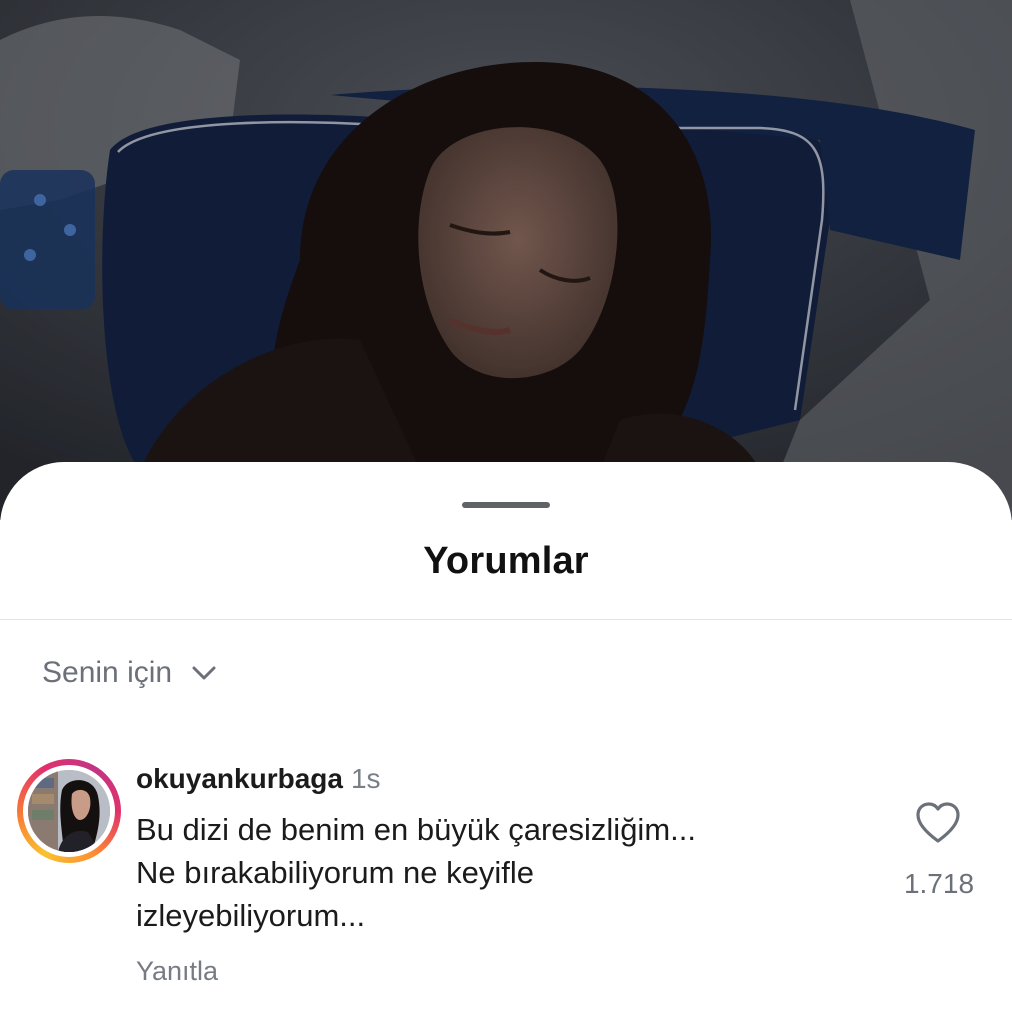 This screenshot has height=1024, width=1012. I want to click on story-ring, so click(69, 811).